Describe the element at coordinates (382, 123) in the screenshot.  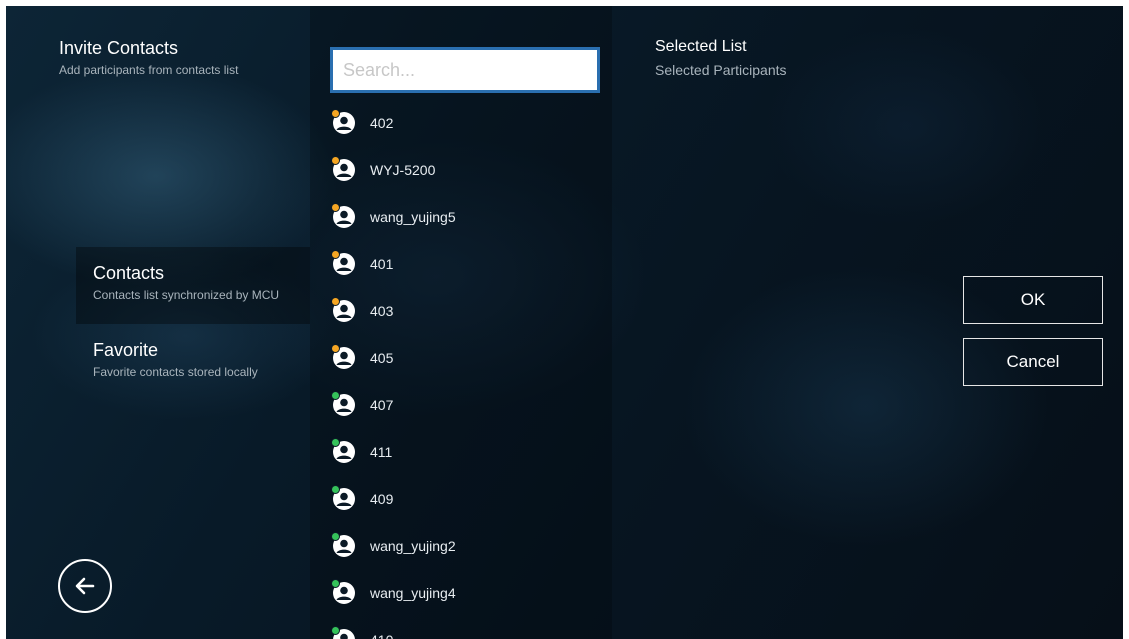
I see `contact-name: 402` at that location.